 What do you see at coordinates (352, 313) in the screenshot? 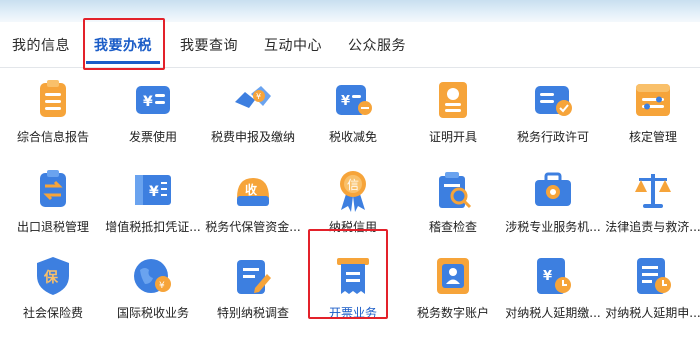
I see `service-item-label: 开票业务` at bounding box center [352, 313].